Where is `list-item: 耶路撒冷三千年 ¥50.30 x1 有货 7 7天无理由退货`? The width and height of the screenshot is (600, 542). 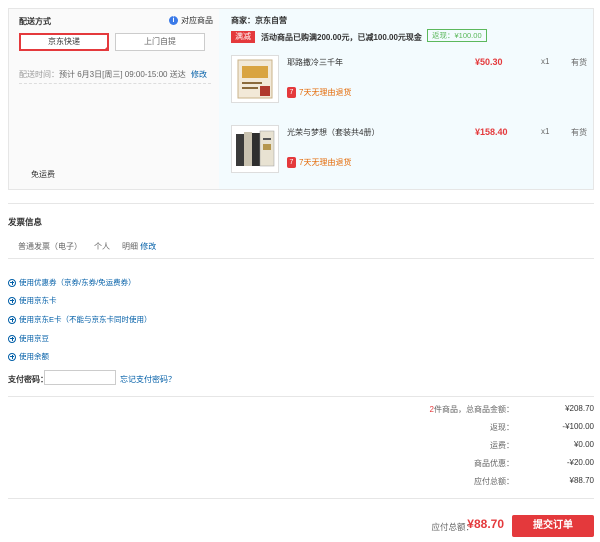 list-item: 耶路撒冷三千年 ¥50.30 x1 有货 7 7天无理由退货 is located at coordinates (411, 84).